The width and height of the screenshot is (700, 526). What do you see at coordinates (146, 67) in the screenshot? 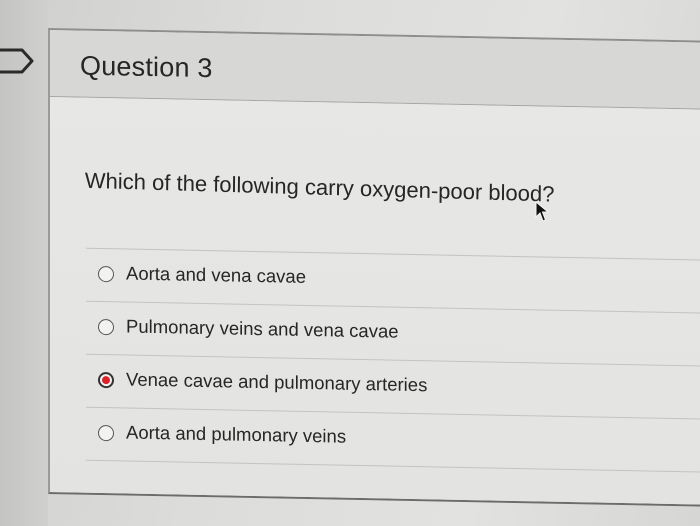
I see `question-title: Question 3` at bounding box center [146, 67].